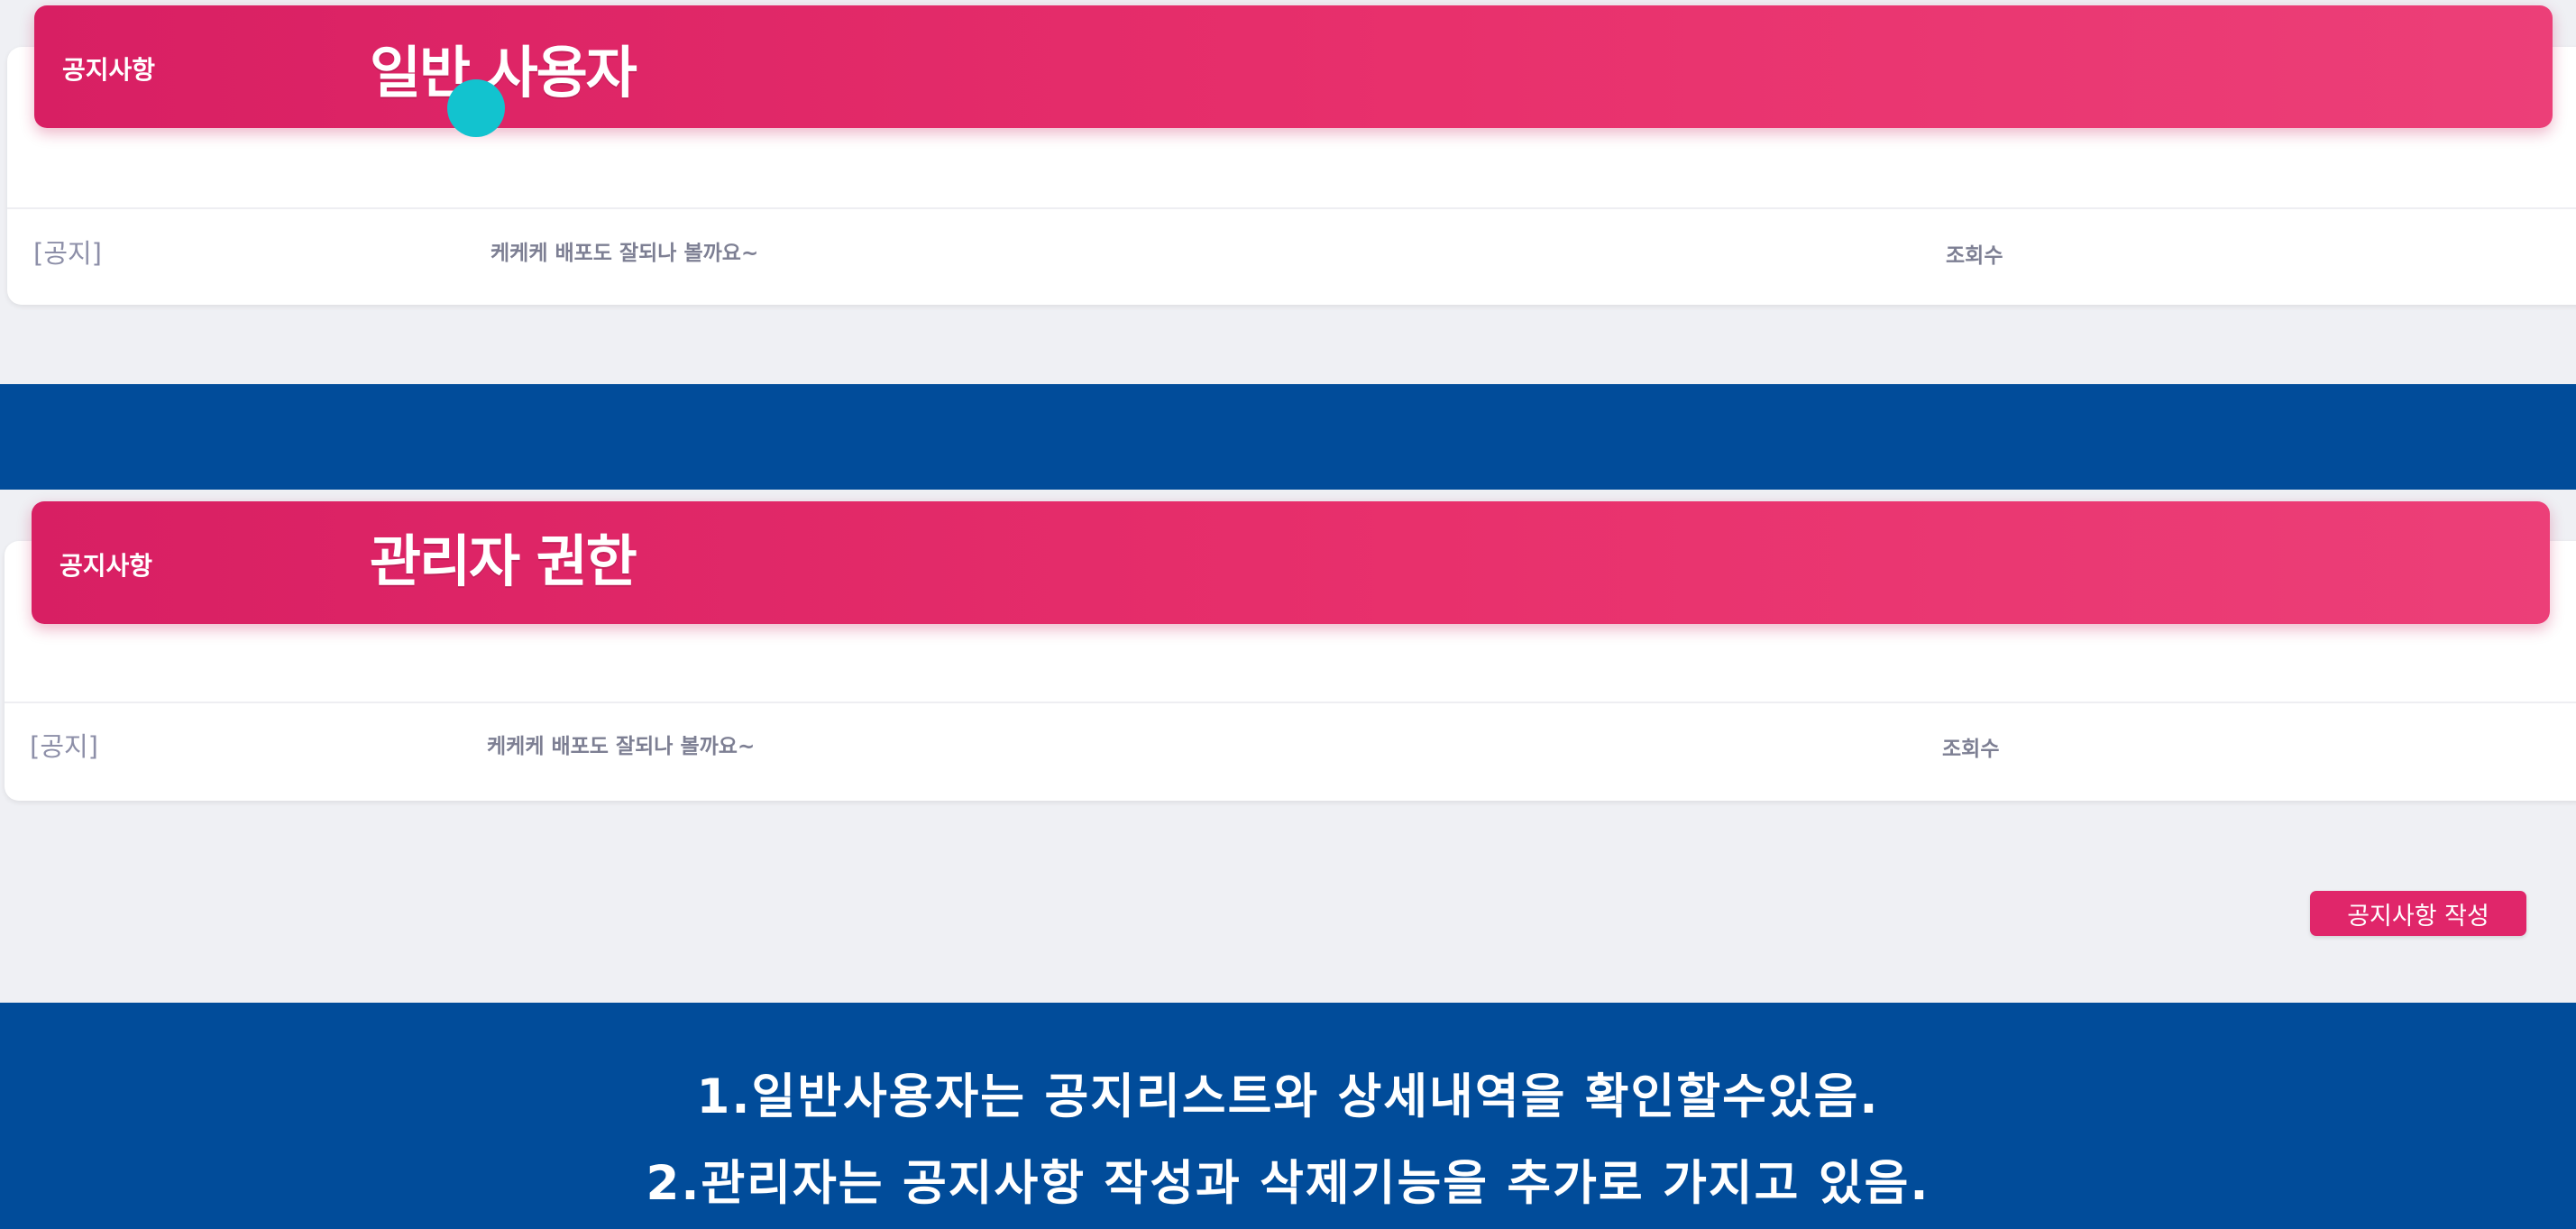  Describe the element at coordinates (503, 561) in the screenshot. I see `admin-role-label: 관리자 권한` at that location.